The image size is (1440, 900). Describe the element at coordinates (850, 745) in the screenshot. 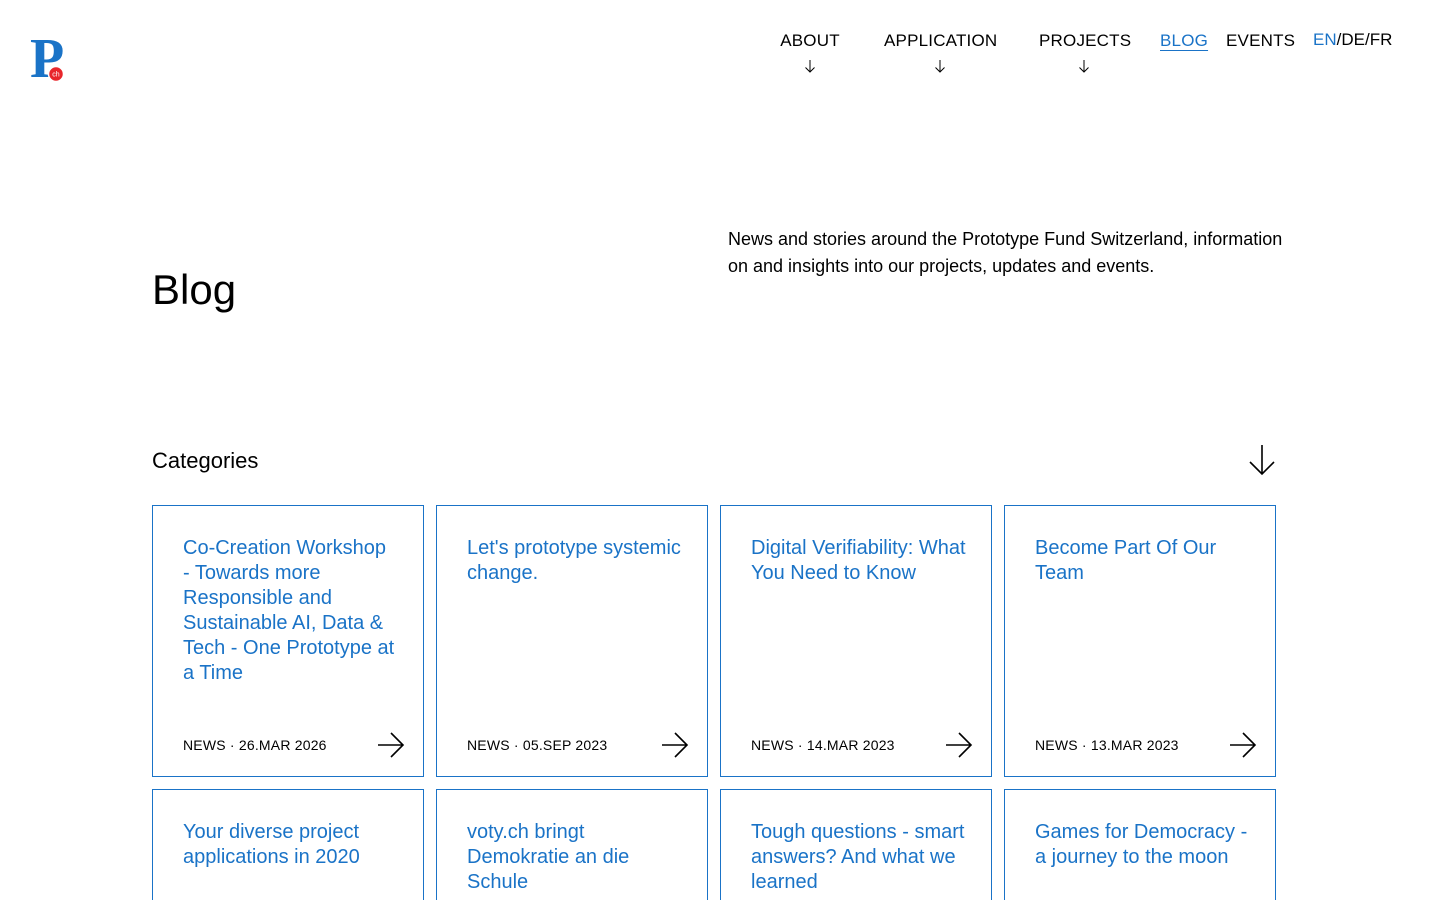

I see `blog-post-date: 14.MAR 2023` at that location.